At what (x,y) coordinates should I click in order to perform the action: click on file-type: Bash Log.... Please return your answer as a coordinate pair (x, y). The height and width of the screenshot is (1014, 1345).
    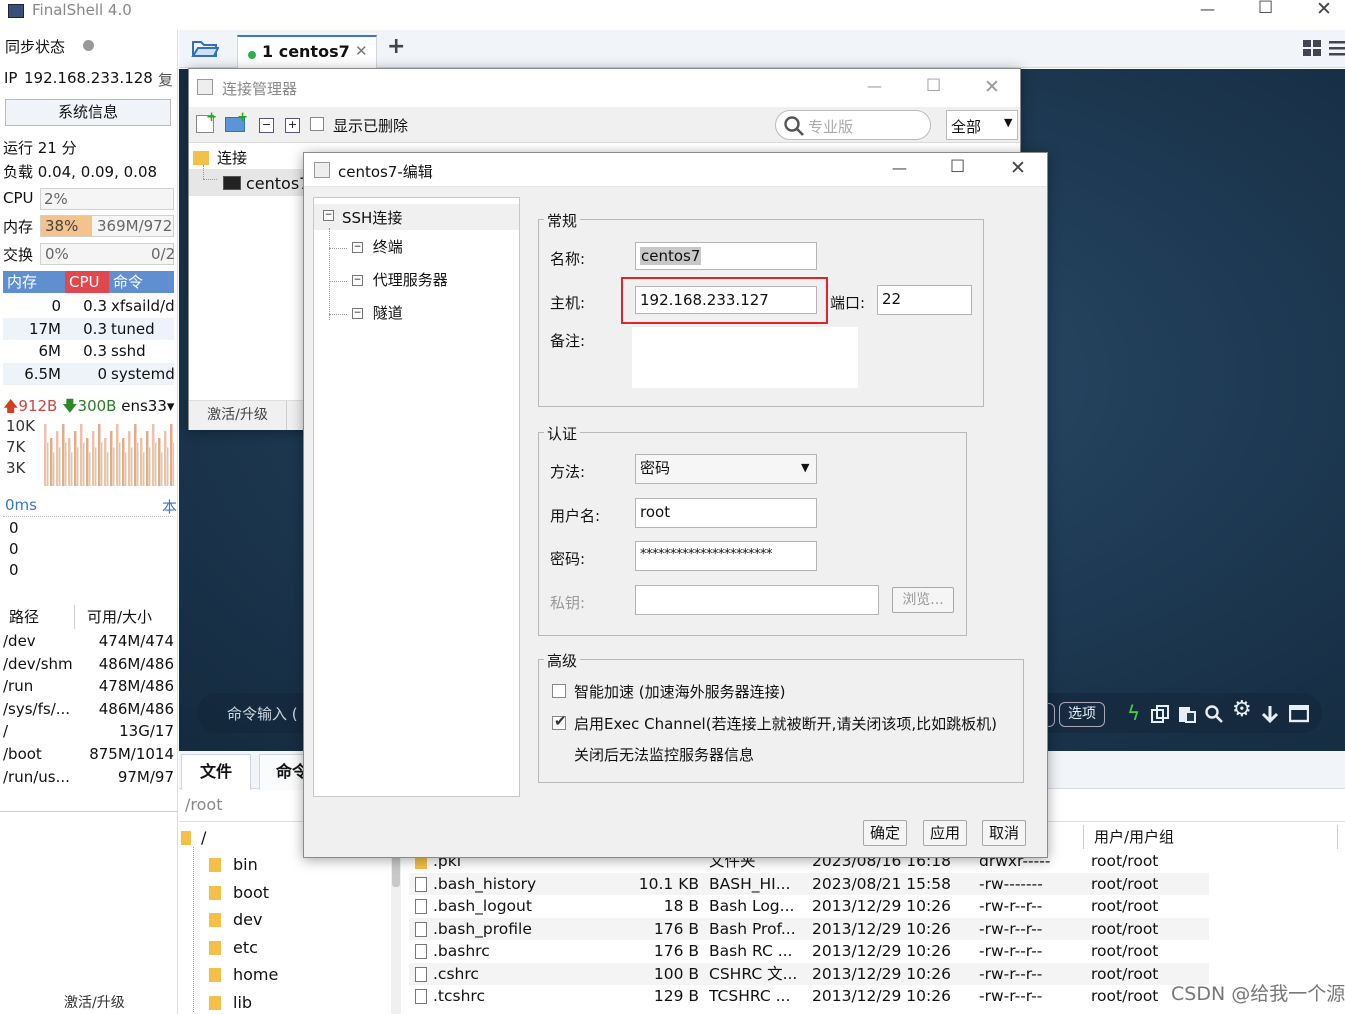
    Looking at the image, I should click on (752, 906).